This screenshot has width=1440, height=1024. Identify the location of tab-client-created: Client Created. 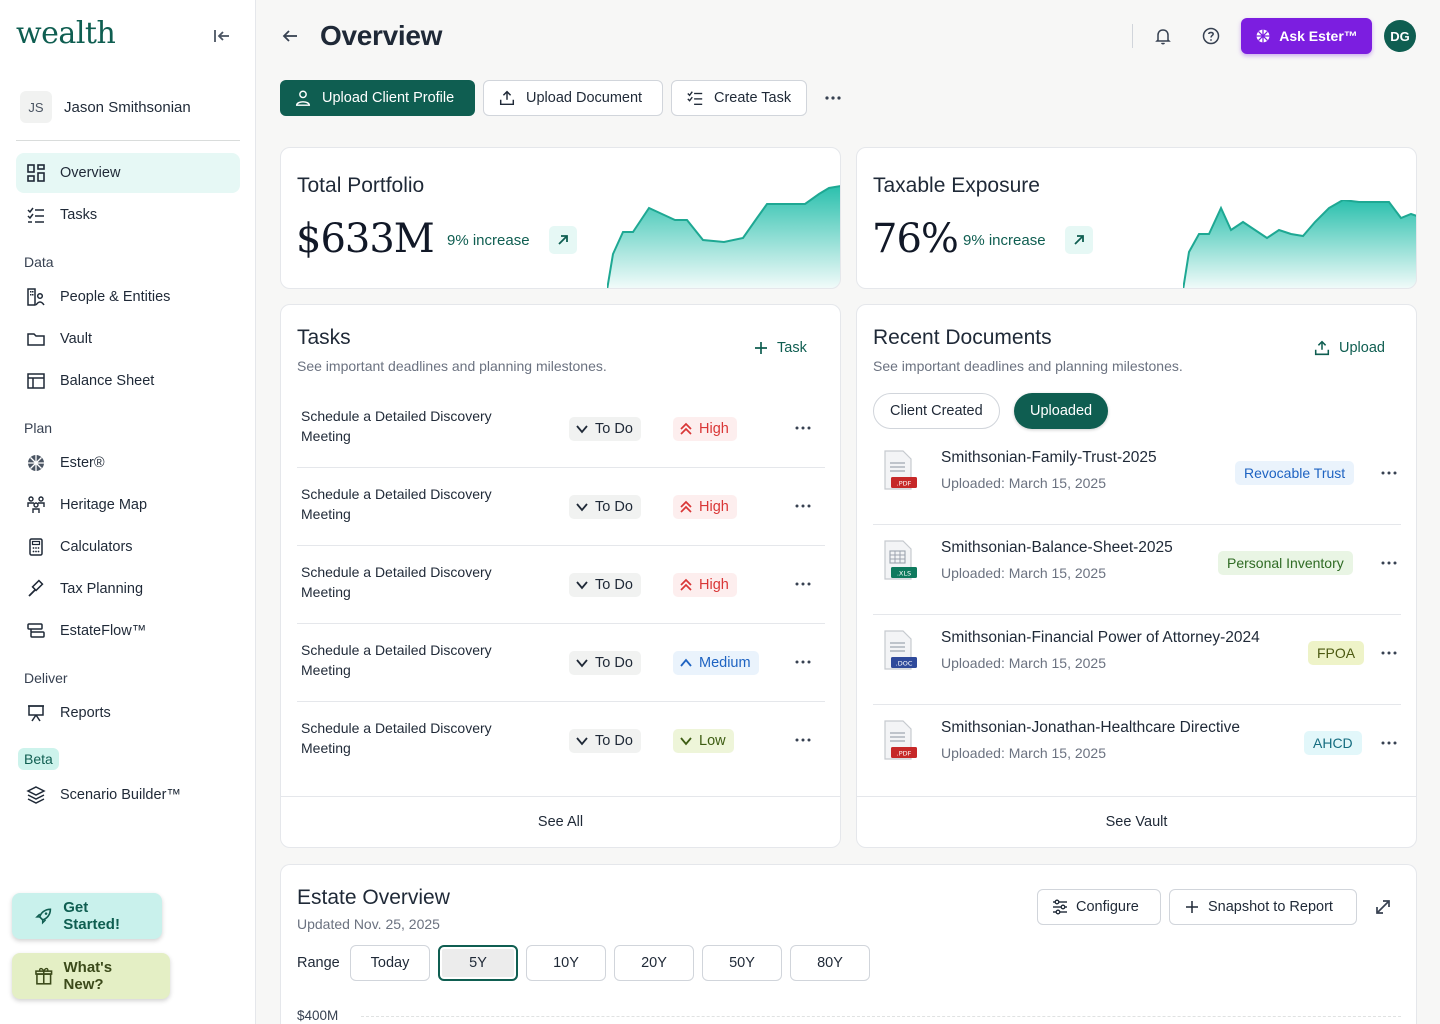
(936, 411).